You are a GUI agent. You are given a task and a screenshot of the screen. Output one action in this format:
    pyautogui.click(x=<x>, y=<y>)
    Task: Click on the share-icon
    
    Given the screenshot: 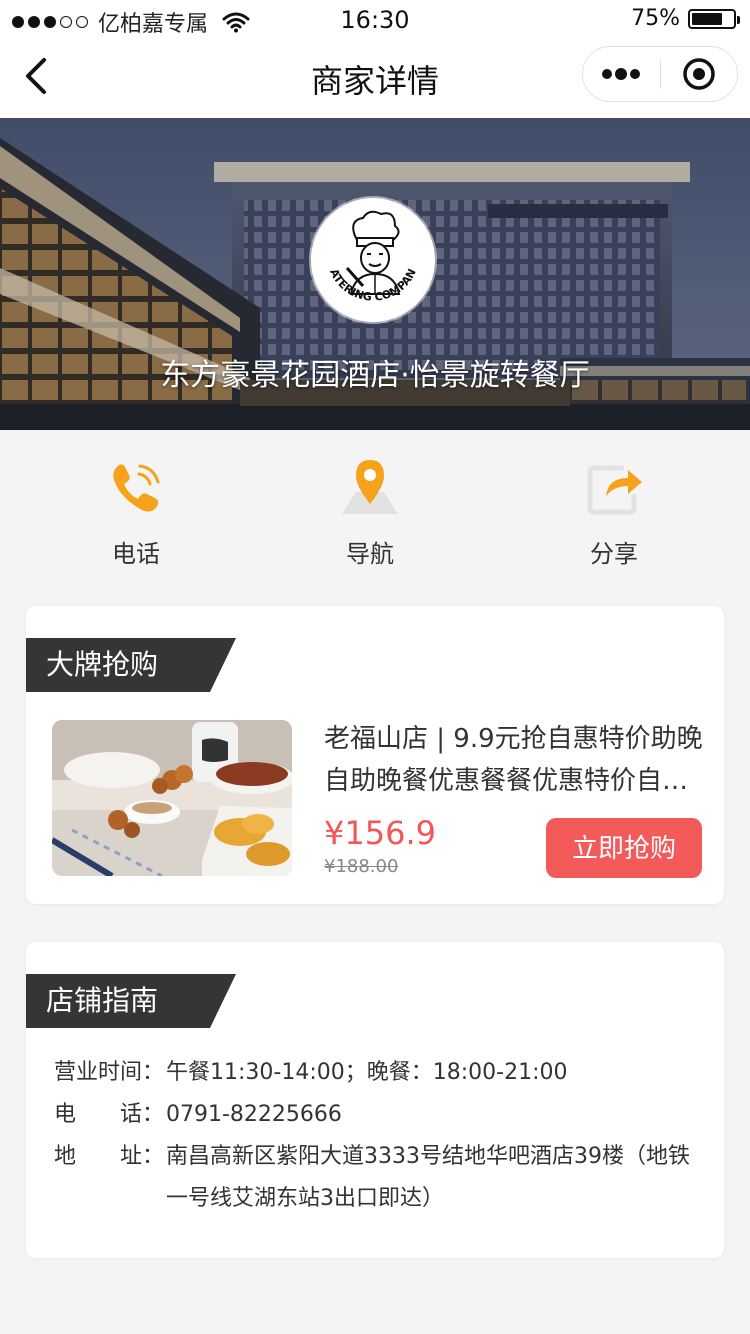 What is the action you would take?
    pyautogui.click(x=614, y=490)
    